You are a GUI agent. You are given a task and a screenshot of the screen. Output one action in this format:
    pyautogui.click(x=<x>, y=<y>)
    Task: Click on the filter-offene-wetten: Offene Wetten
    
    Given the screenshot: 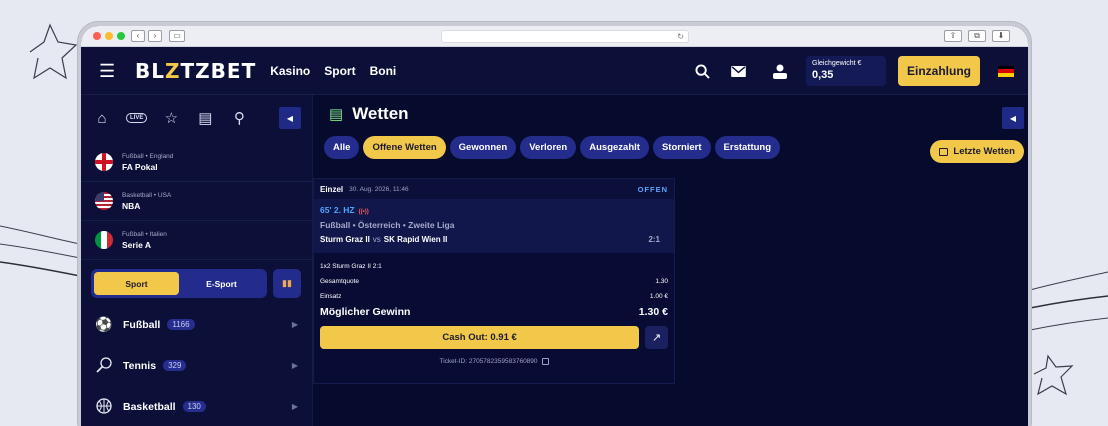 What is the action you would take?
    pyautogui.click(x=404, y=147)
    